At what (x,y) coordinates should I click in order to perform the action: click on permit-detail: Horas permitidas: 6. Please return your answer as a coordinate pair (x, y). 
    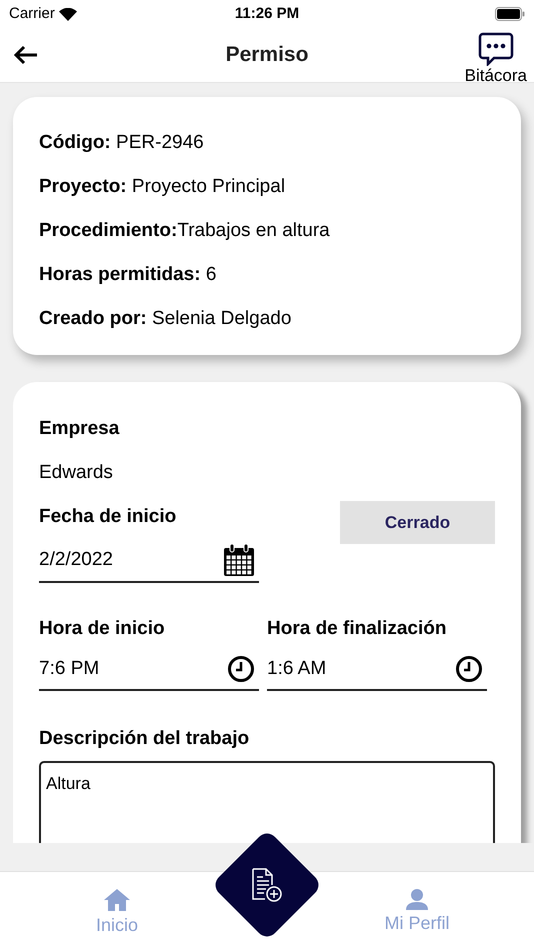
    Looking at the image, I should click on (128, 275).